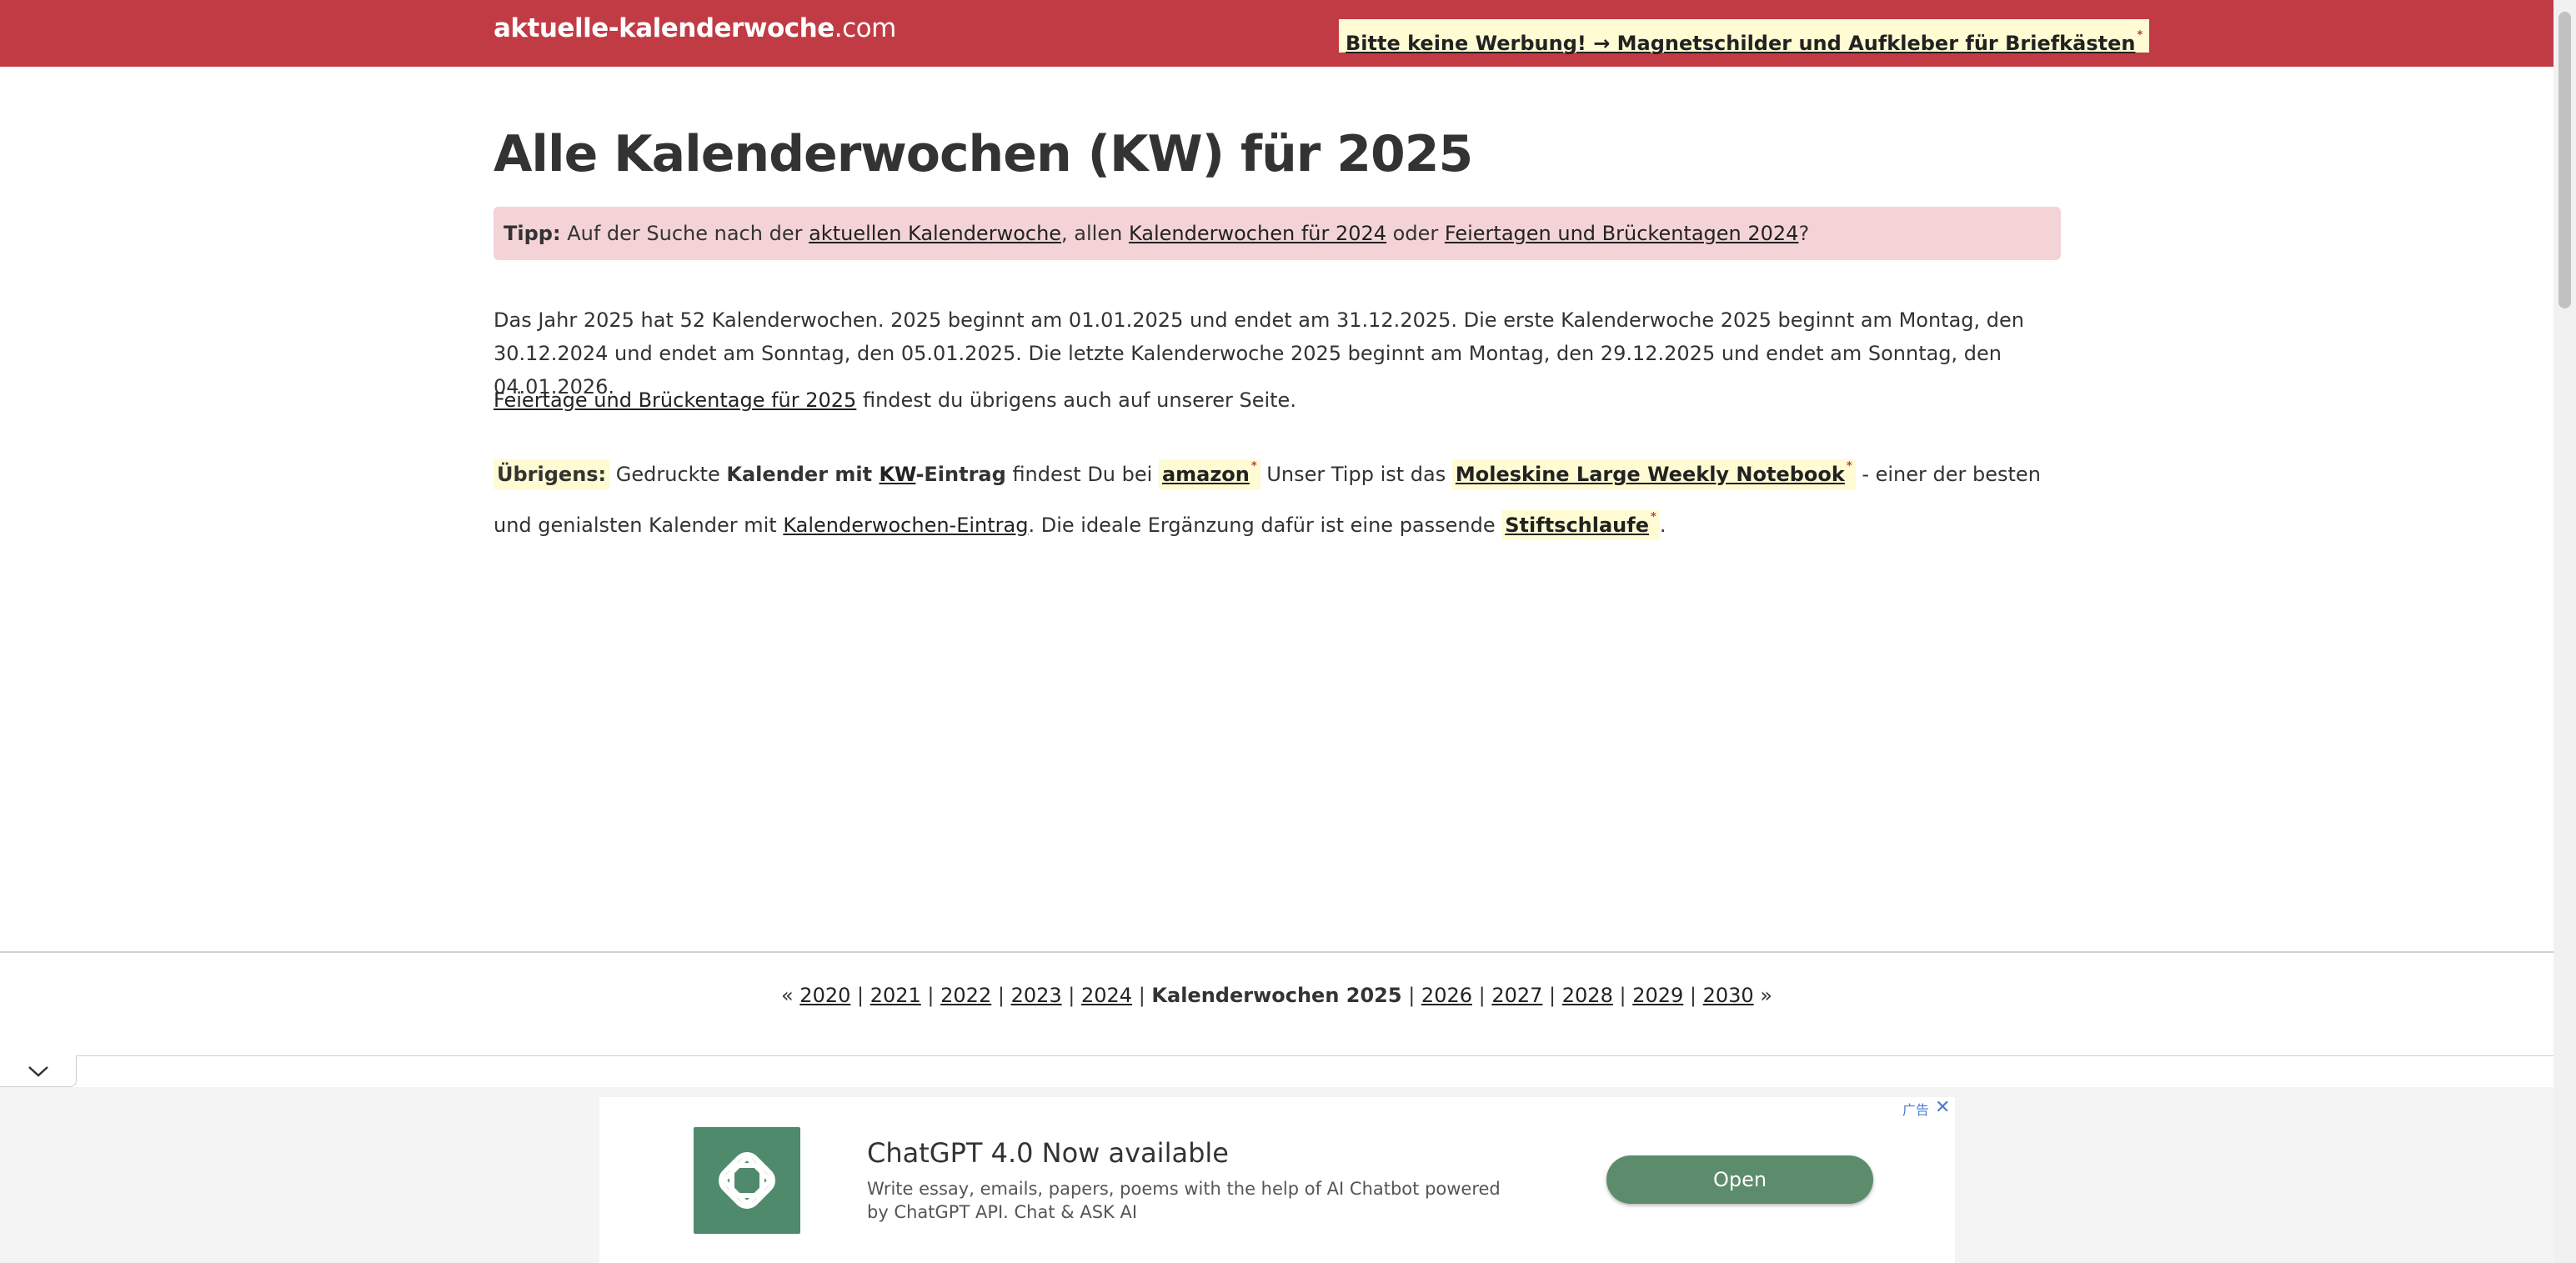  Describe the element at coordinates (1657, 995) in the screenshot. I see `year-link-2029: 2029` at that location.